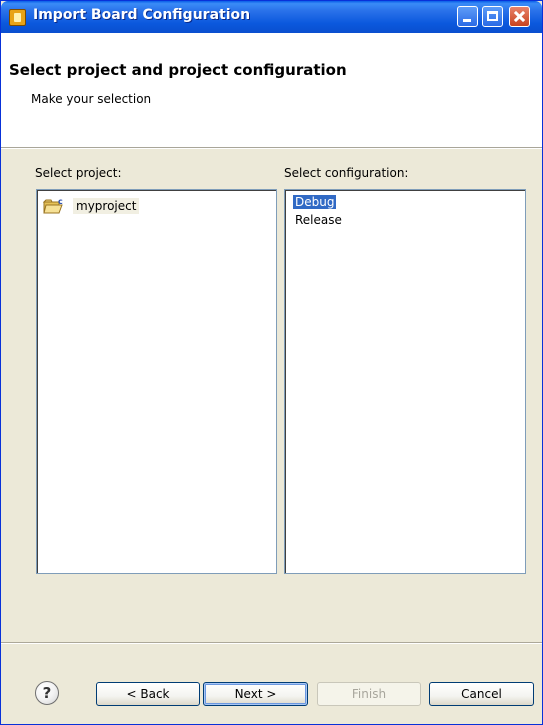  I want to click on finish-button: Finish, so click(369, 694).